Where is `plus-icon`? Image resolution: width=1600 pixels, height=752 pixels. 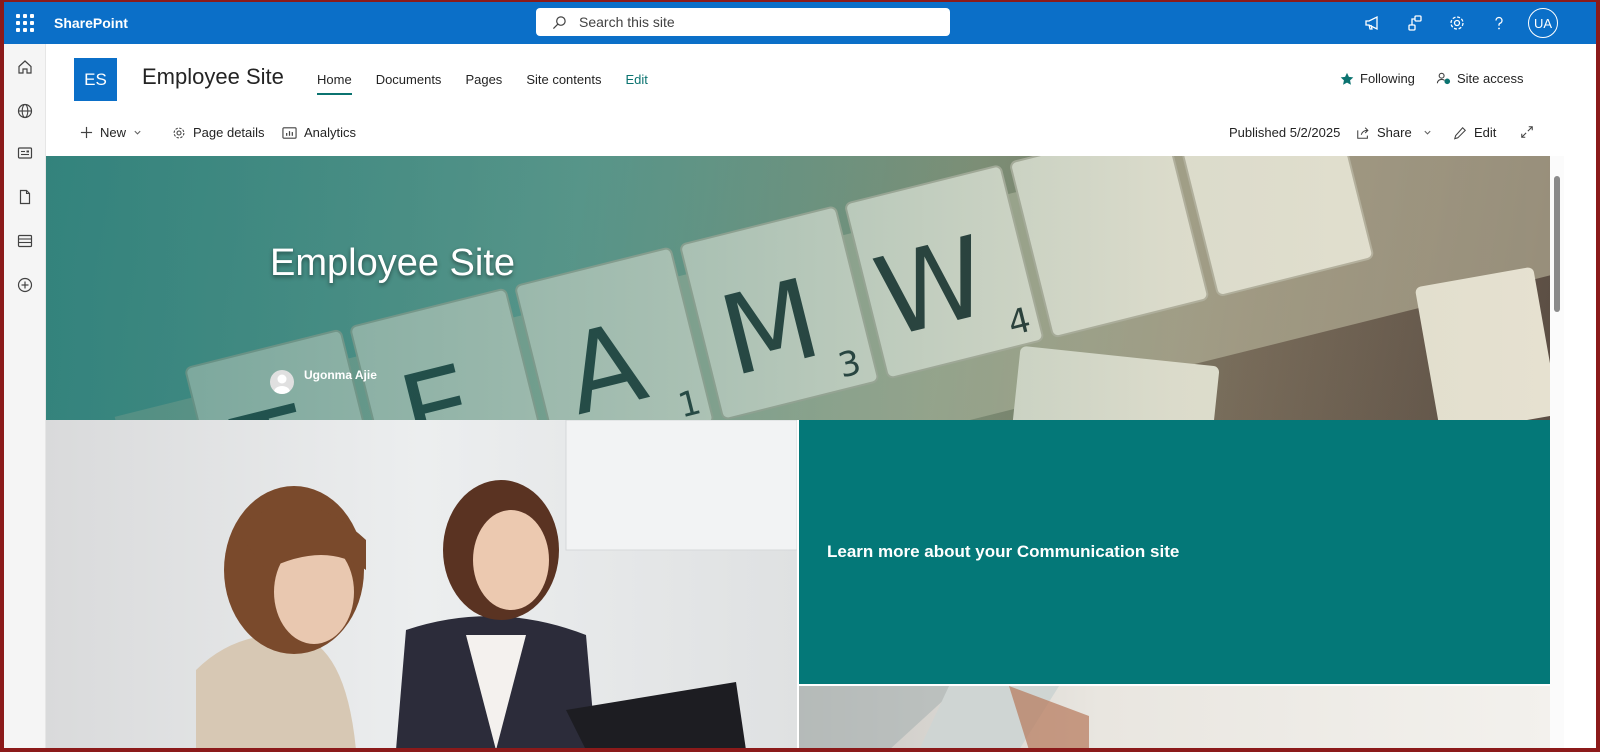
plus-icon is located at coordinates (86, 132).